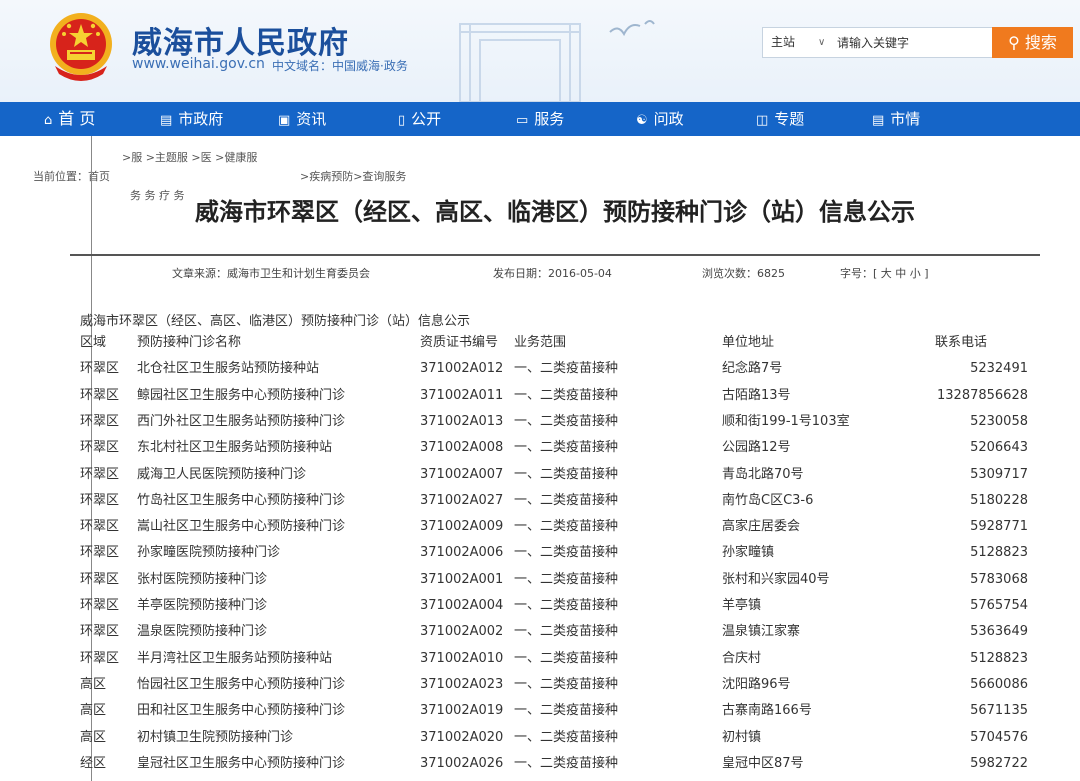  I want to click on home-icon: ⌂, so click(48, 120).